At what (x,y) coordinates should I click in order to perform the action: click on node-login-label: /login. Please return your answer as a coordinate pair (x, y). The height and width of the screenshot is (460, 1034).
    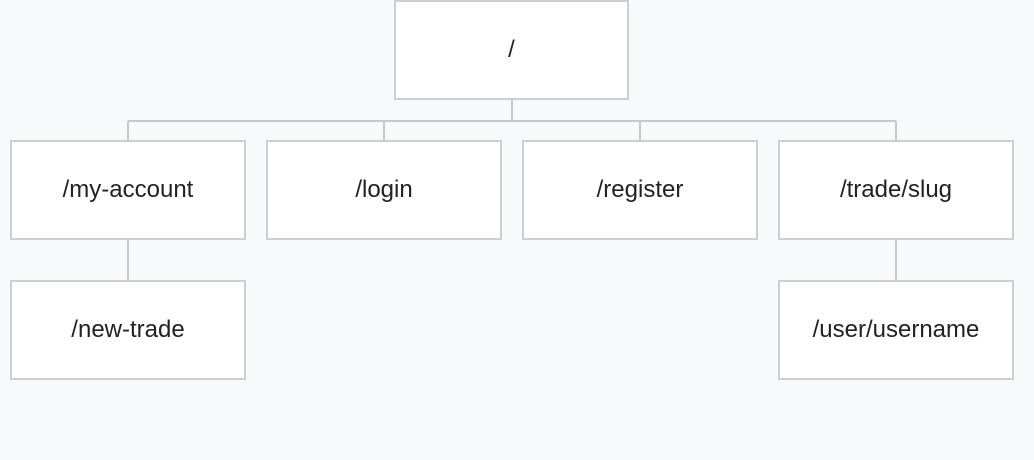
    Looking at the image, I should click on (384, 189).